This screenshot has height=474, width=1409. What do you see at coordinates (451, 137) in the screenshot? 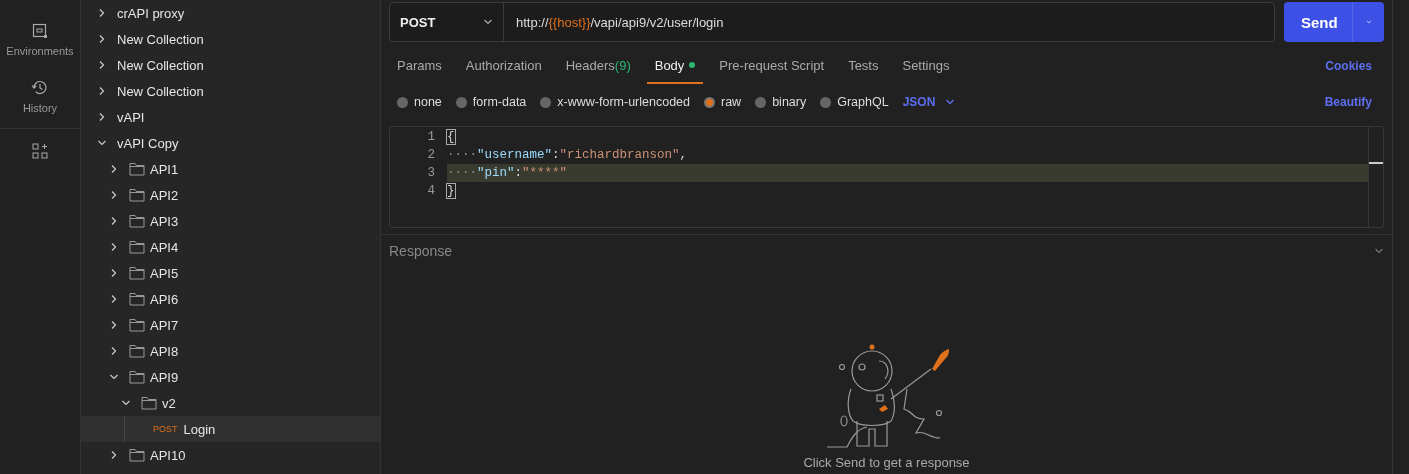
I see `code-line: {` at bounding box center [451, 137].